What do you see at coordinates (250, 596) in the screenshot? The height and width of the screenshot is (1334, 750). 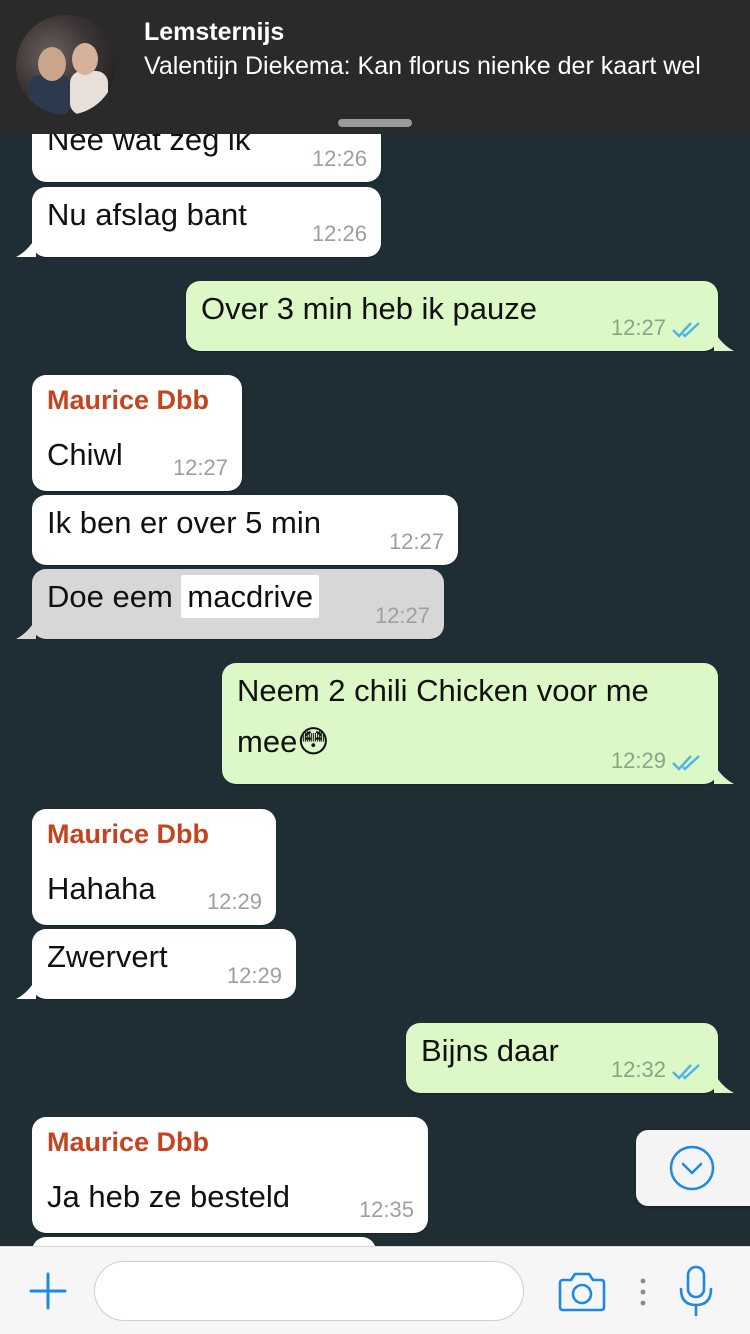 I see `selected-text: macdrive` at bounding box center [250, 596].